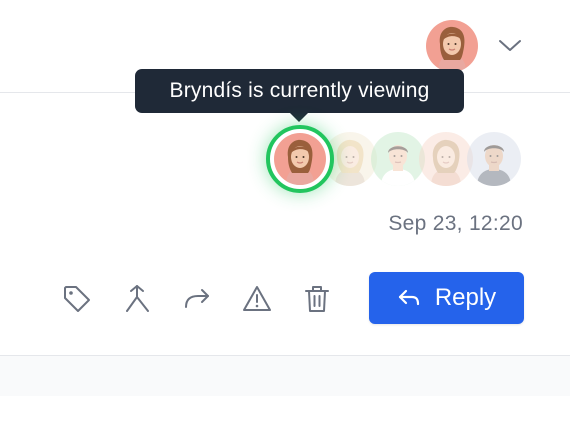 The height and width of the screenshot is (440, 570). Describe the element at coordinates (409, 298) in the screenshot. I see `reply-arrow-icon` at that location.